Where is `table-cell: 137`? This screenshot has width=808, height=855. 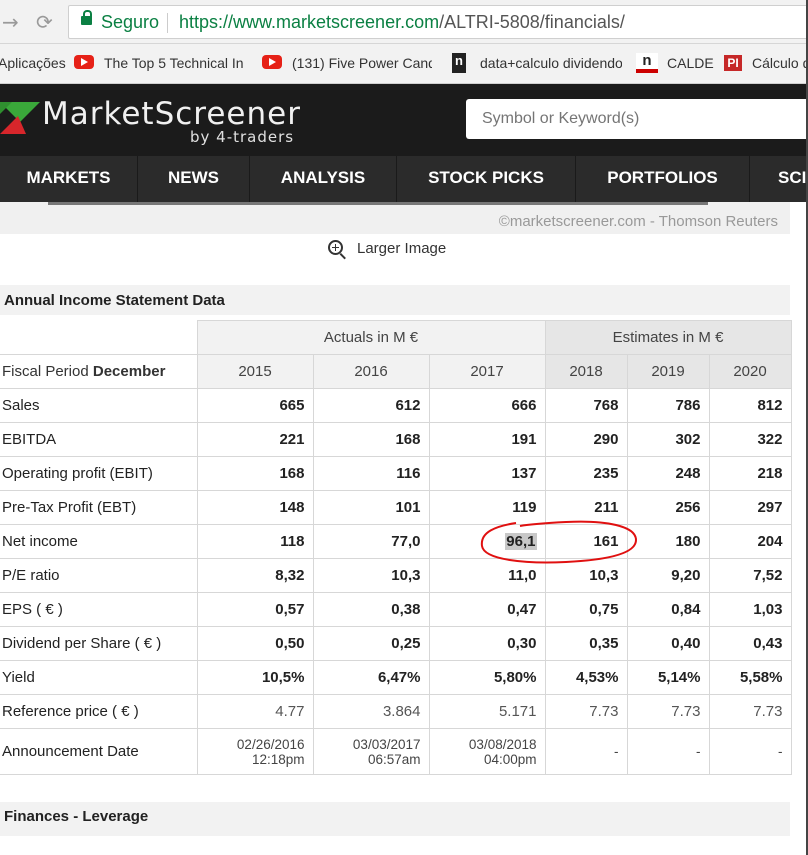
table-cell: 137 is located at coordinates (487, 473).